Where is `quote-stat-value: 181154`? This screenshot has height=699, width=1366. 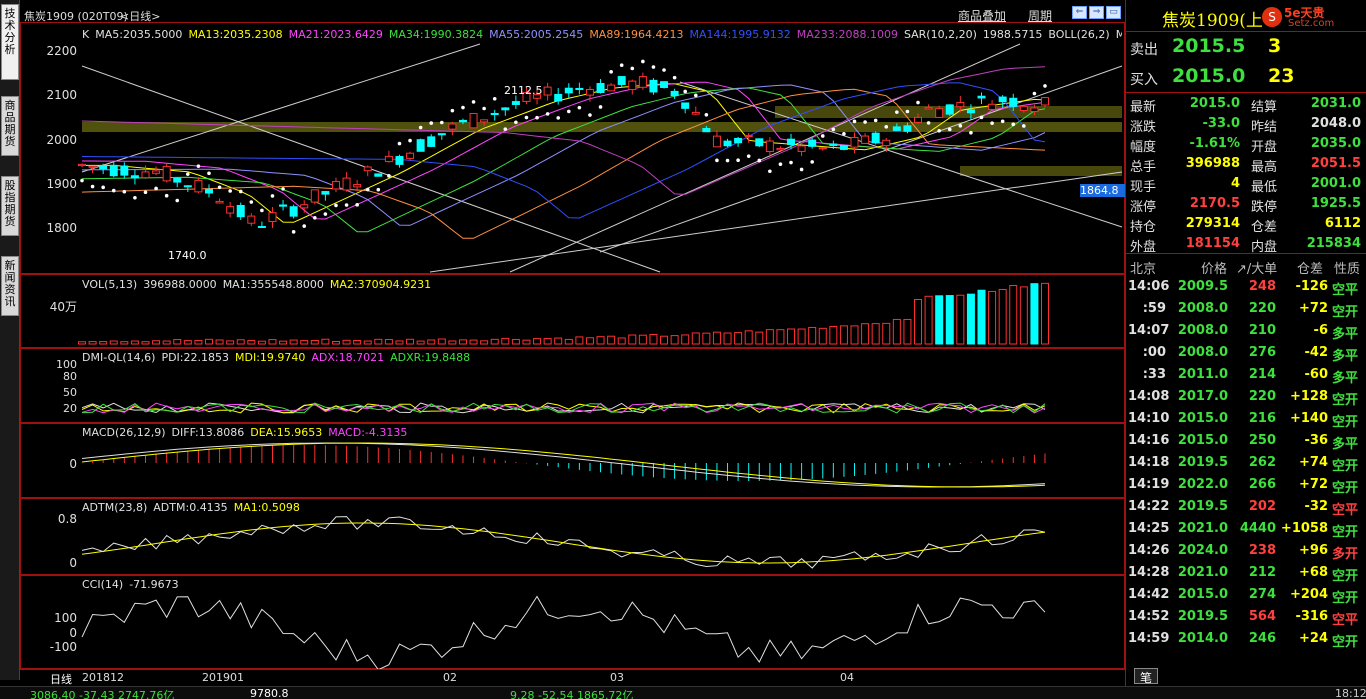 quote-stat-value: 181154 is located at coordinates (1212, 243).